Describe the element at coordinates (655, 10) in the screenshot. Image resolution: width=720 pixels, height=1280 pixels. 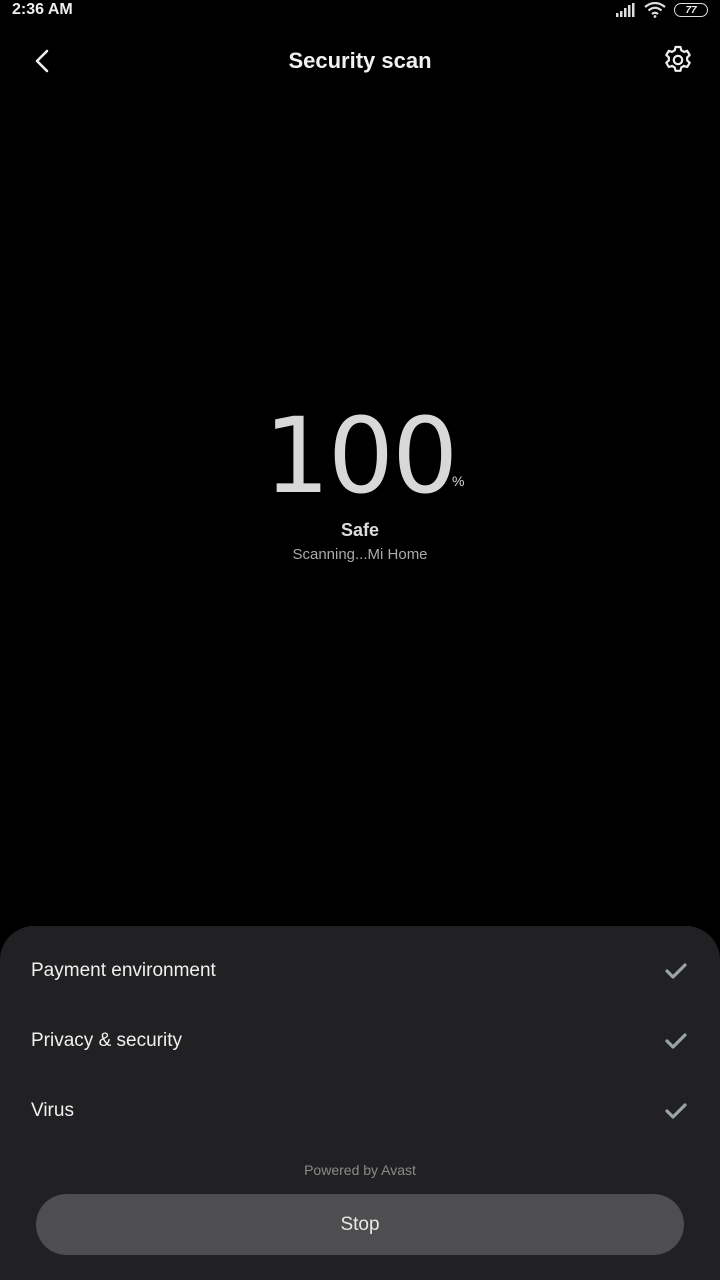
I see `wifi-icon` at that location.